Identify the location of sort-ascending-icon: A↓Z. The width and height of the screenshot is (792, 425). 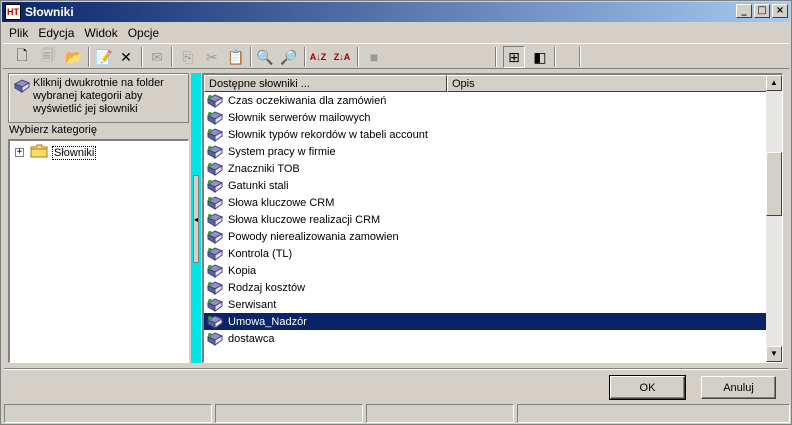
(318, 57).